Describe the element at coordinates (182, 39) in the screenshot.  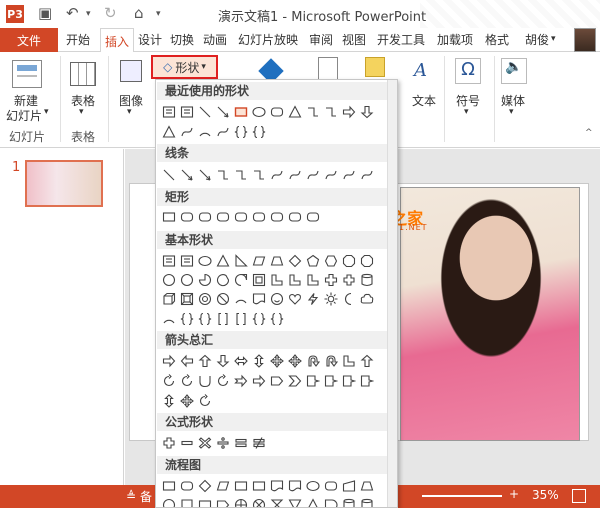
I see `tab-transitions: 切换` at that location.